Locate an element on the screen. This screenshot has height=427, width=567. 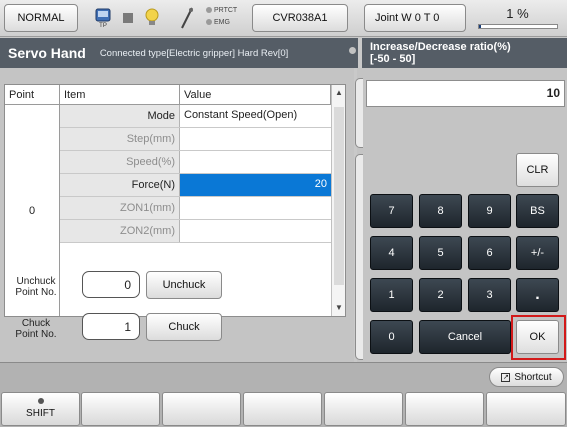
unchuck-label-line1: Unchuck is located at coordinates (36, 281).